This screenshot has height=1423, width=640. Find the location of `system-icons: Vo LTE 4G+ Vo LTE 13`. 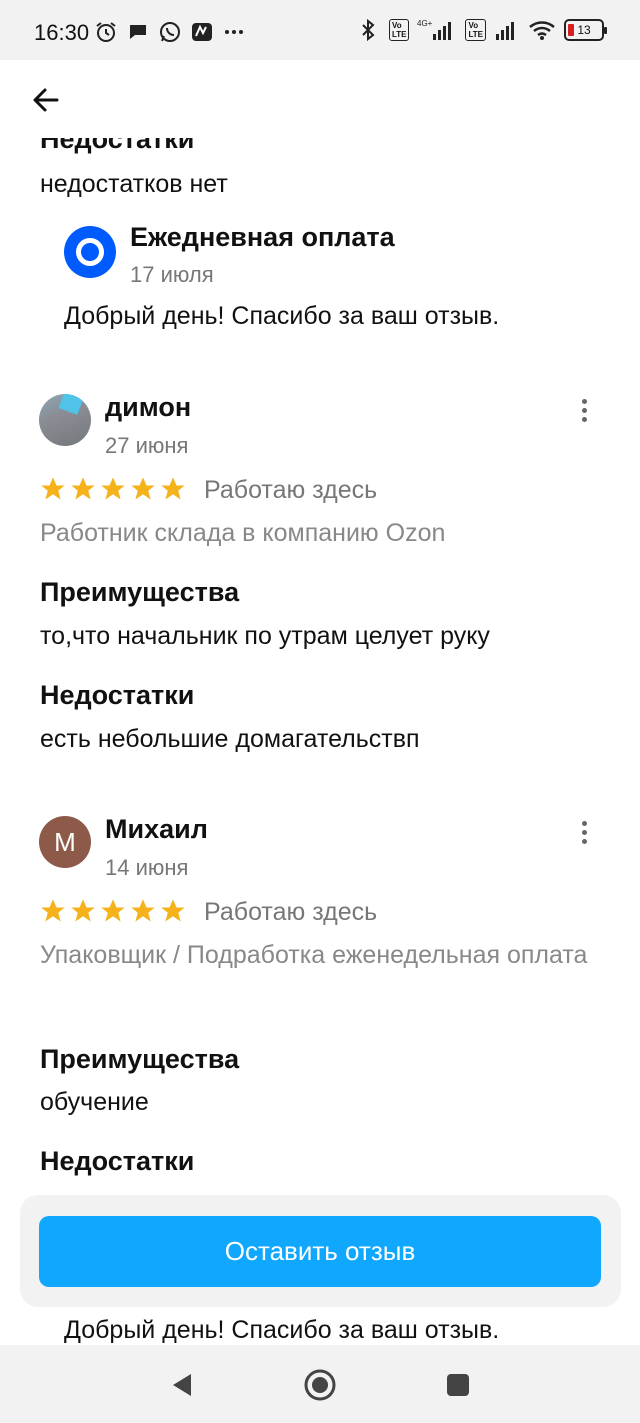

system-icons: Vo LTE 4G+ Vo LTE 13 is located at coordinates (482, 30).